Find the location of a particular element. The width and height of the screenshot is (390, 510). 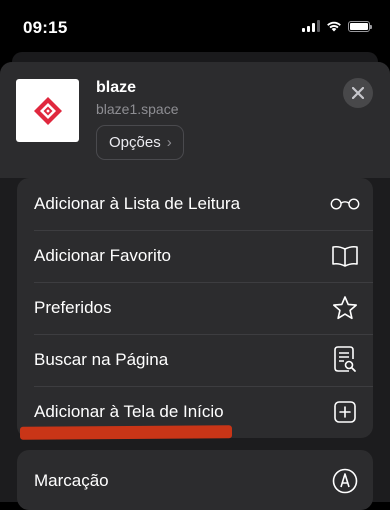

status-time: 09:15 is located at coordinates (45, 27).